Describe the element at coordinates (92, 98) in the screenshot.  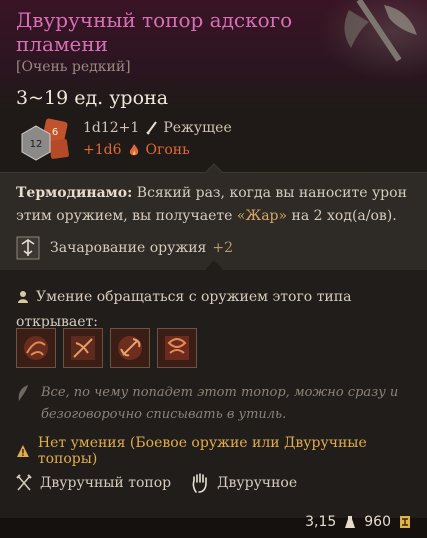
I see `damage-range: 3~19 ед. урона` at that location.